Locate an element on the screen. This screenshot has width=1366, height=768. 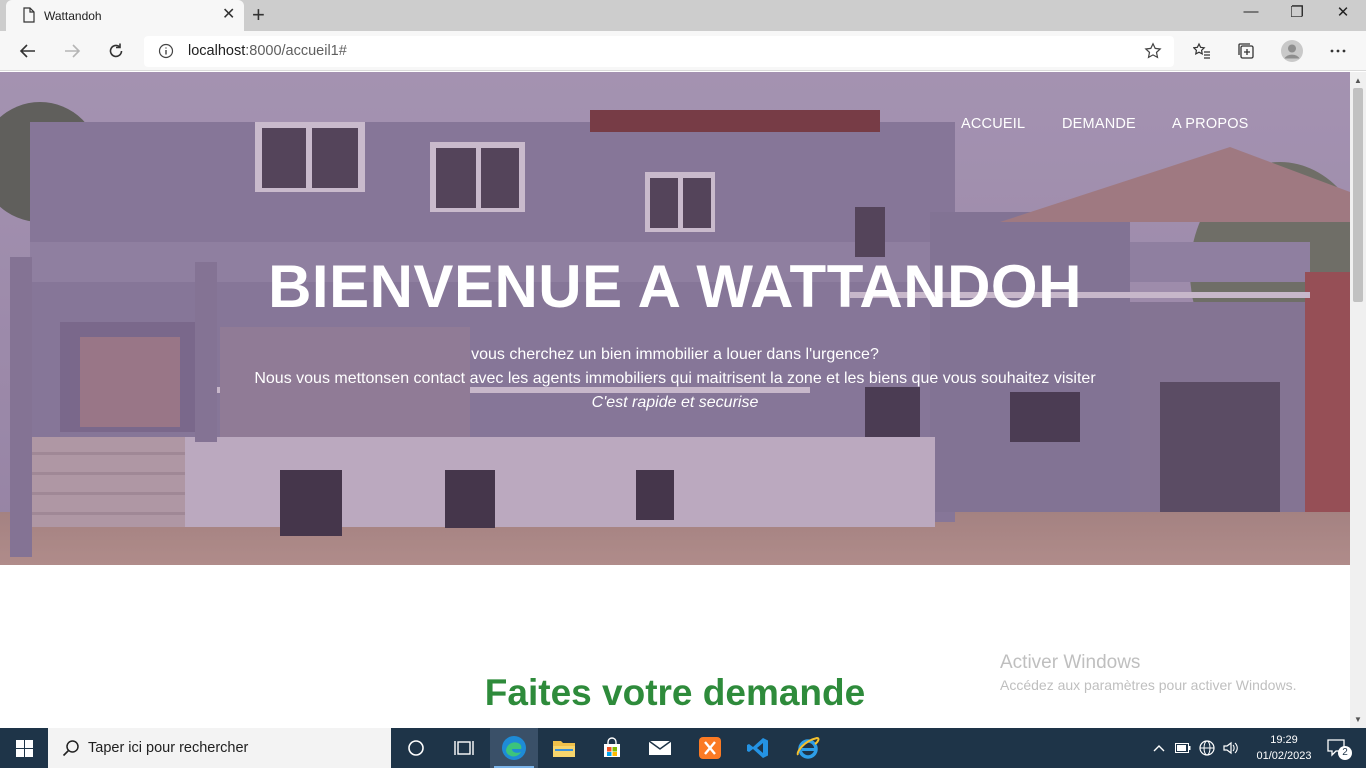
collections-button is located at coordinates (1246, 51).